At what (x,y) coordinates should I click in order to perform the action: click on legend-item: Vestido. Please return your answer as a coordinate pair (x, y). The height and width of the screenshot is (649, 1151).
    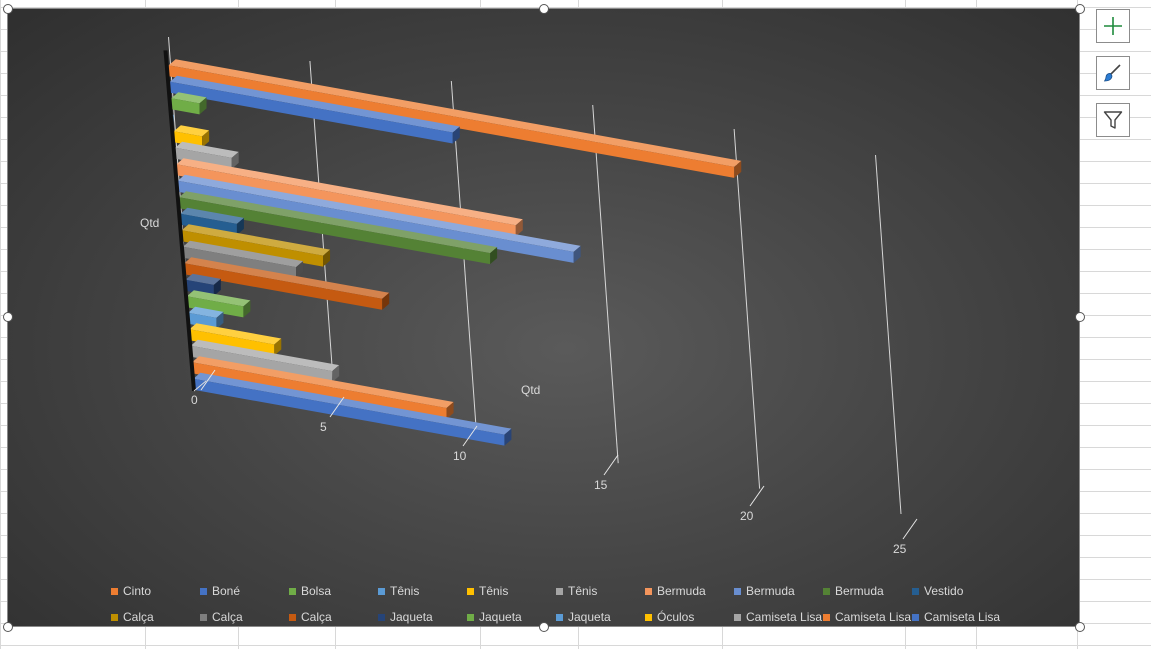
    Looking at the image, I should click on (937, 591).